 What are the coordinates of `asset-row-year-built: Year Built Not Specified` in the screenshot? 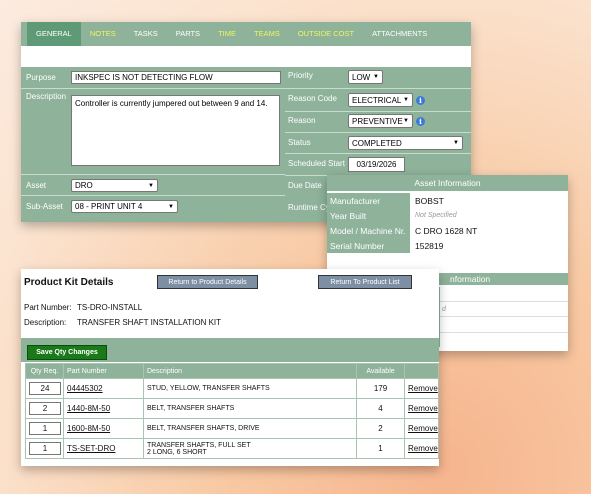 It's located at (447, 215).